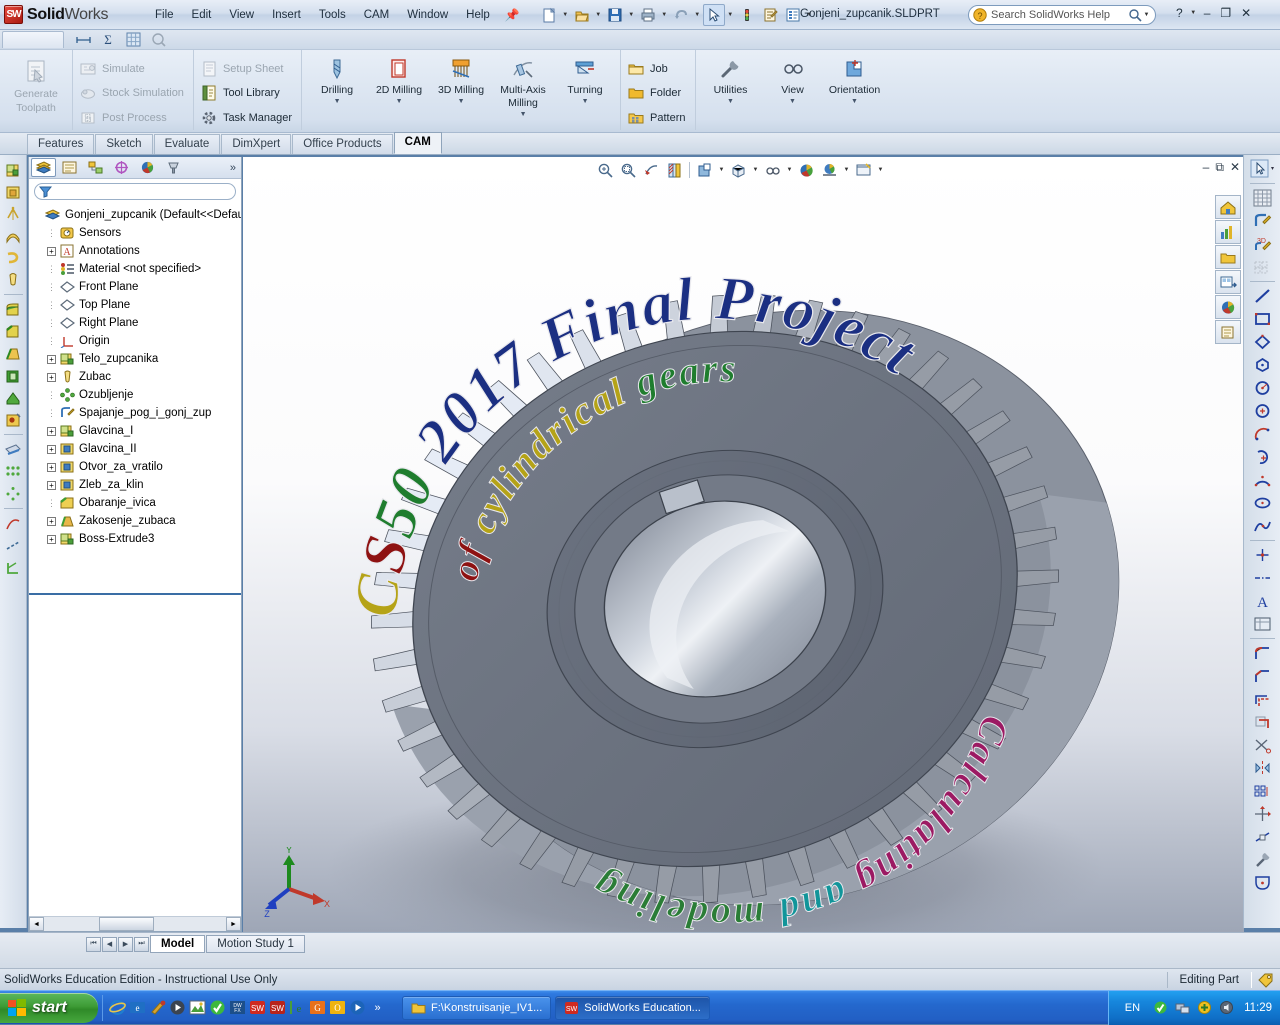  I want to click on print-caret: ▼, so click(664, 15).